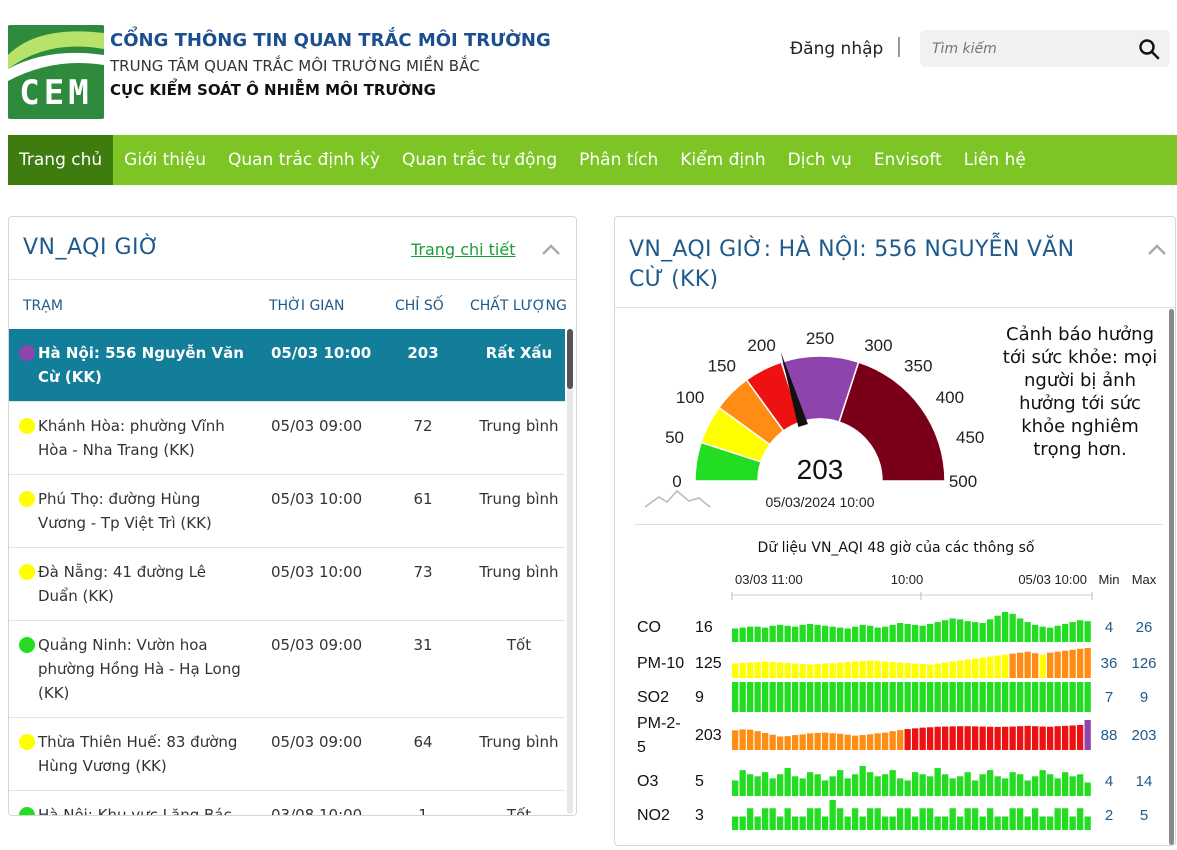 This screenshot has height=850, width=1177. Describe the element at coordinates (570, 571) in the screenshot. I see `list-scrollbar` at that location.